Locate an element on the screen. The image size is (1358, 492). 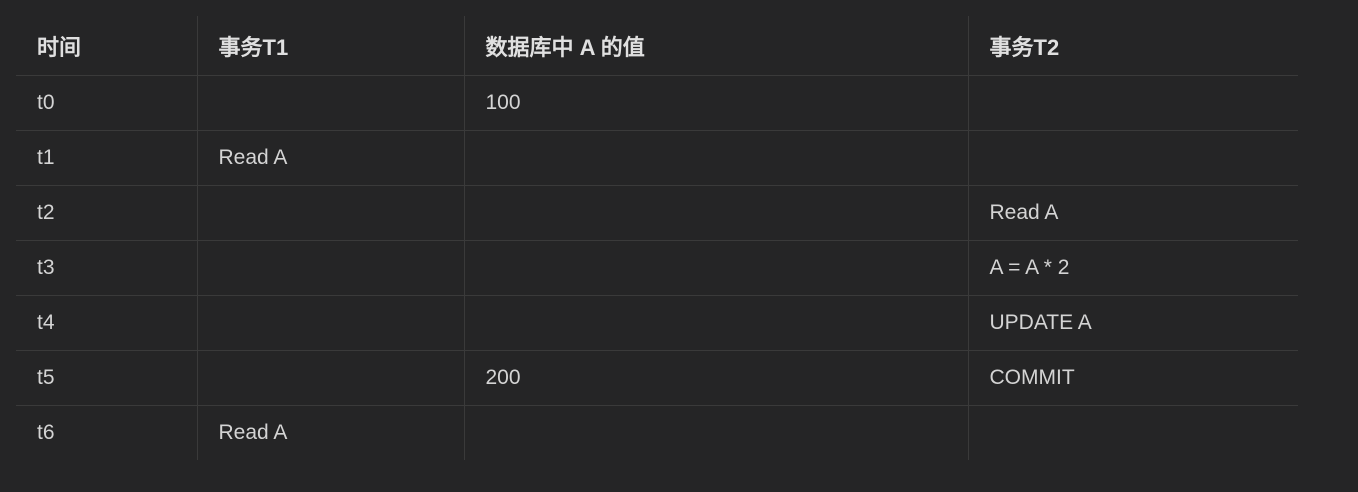
cell-time: t1 is located at coordinates (106, 158).